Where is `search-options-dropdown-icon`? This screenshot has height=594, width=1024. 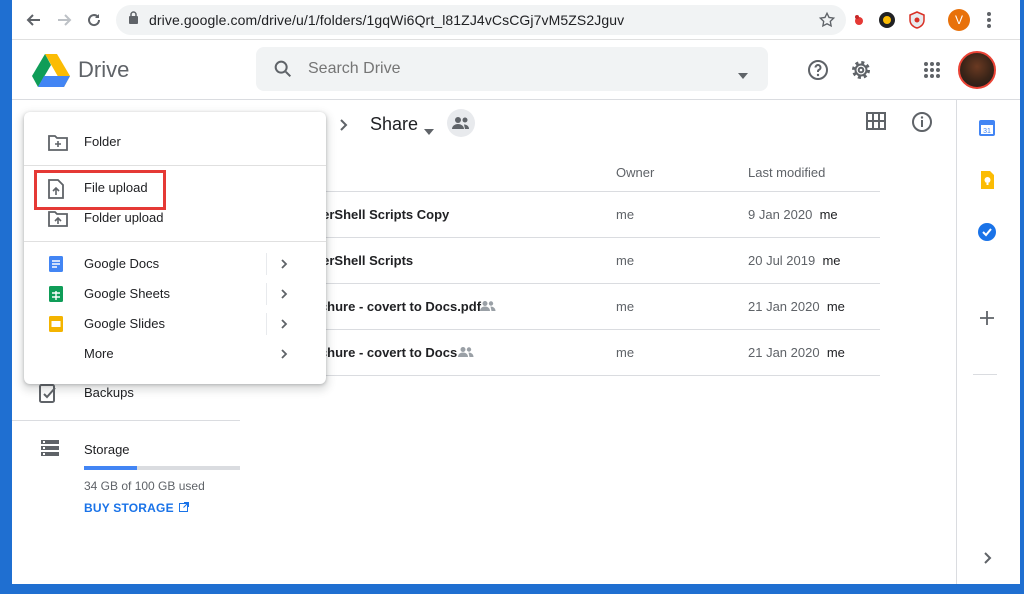 search-options-dropdown-icon is located at coordinates (743, 75).